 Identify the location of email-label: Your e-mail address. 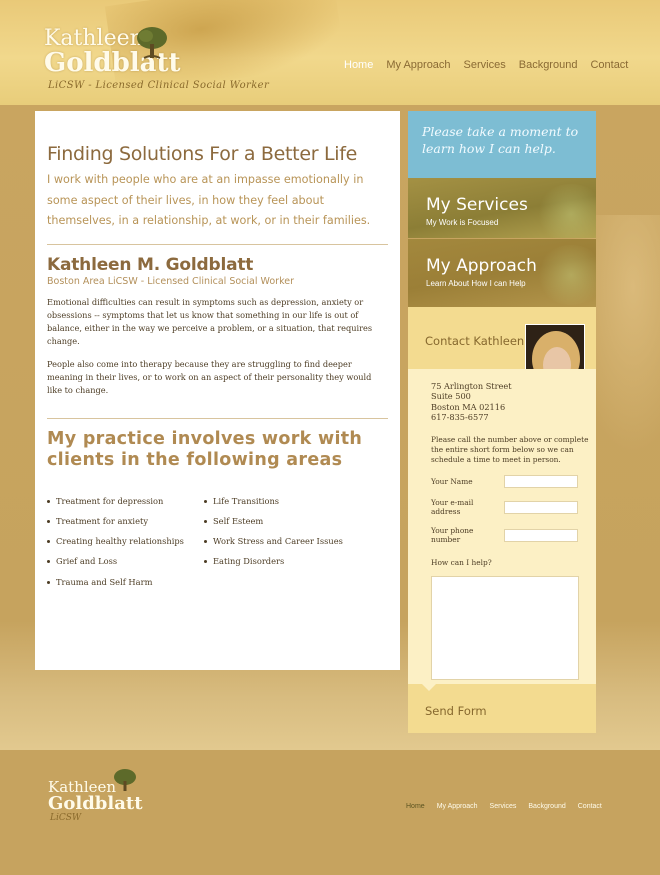
(452, 507).